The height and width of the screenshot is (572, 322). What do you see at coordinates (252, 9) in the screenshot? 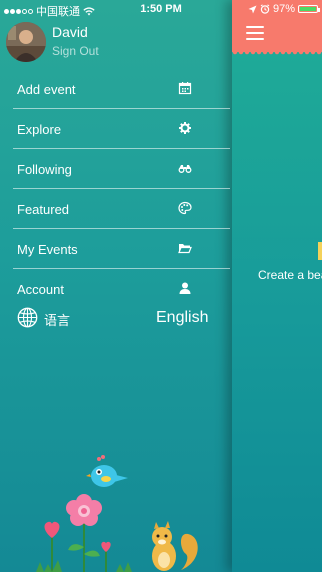
I see `location-arrow-icon` at bounding box center [252, 9].